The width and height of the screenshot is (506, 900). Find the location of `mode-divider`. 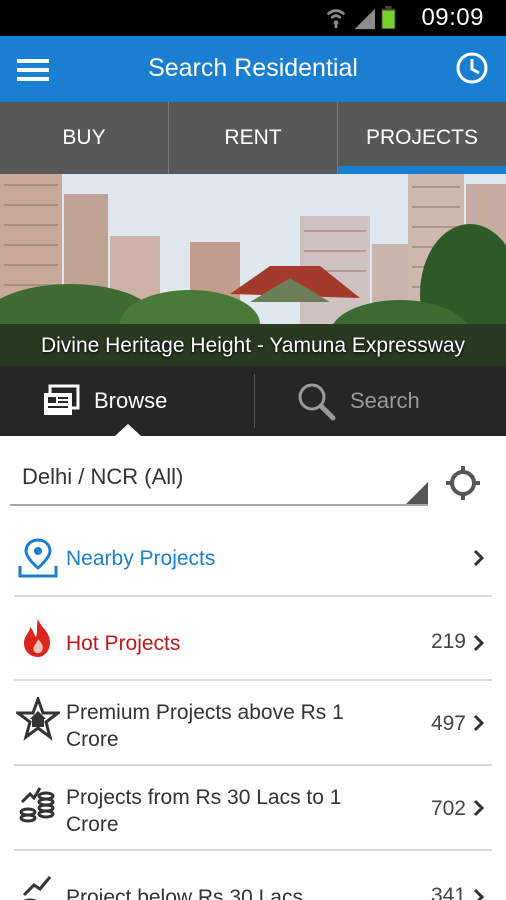

mode-divider is located at coordinates (254, 401).